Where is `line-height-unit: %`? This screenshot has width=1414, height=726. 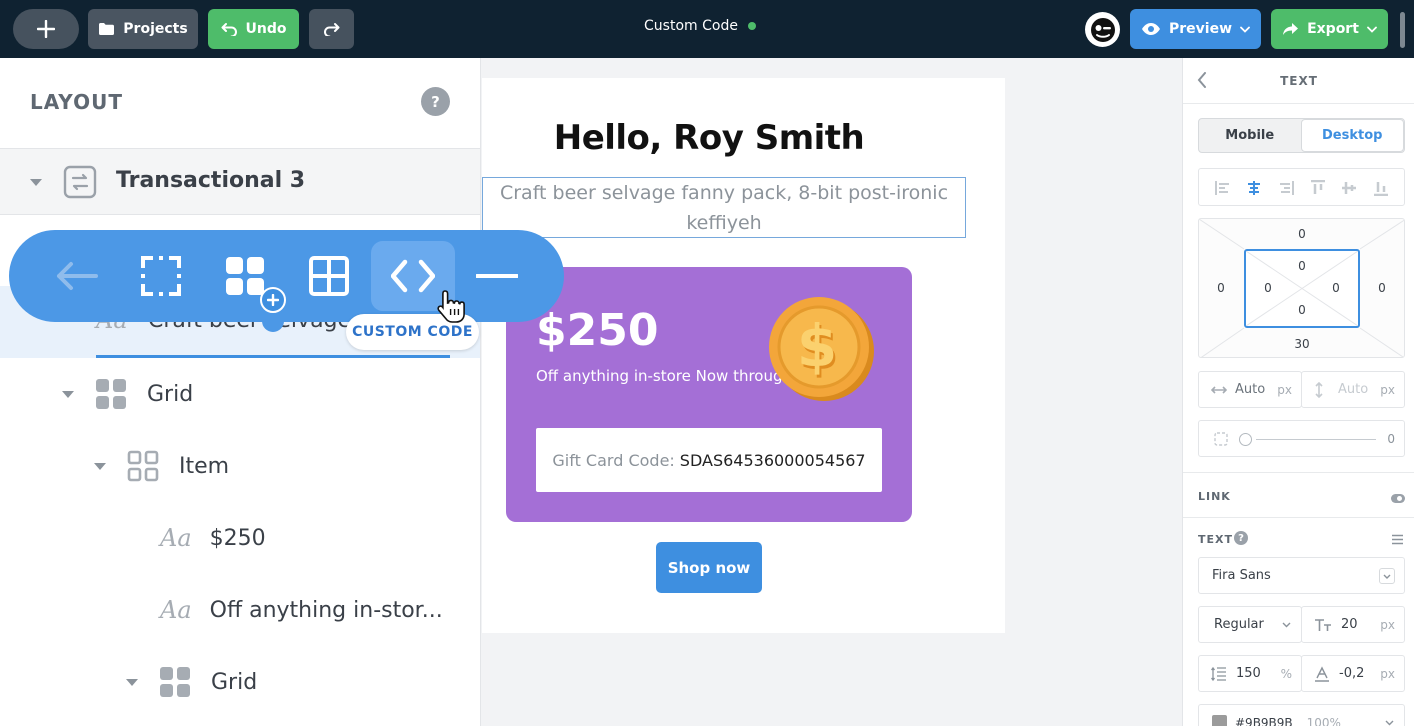
line-height-unit: % is located at coordinates (1286, 673).